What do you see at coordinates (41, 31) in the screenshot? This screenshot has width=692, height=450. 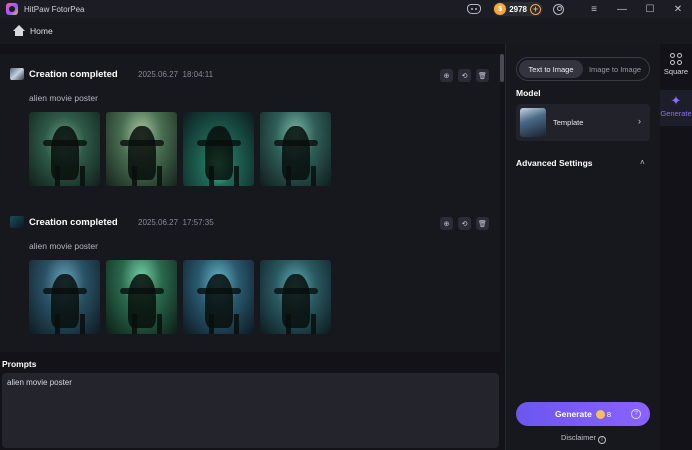 I see `home-link: Home` at bounding box center [41, 31].